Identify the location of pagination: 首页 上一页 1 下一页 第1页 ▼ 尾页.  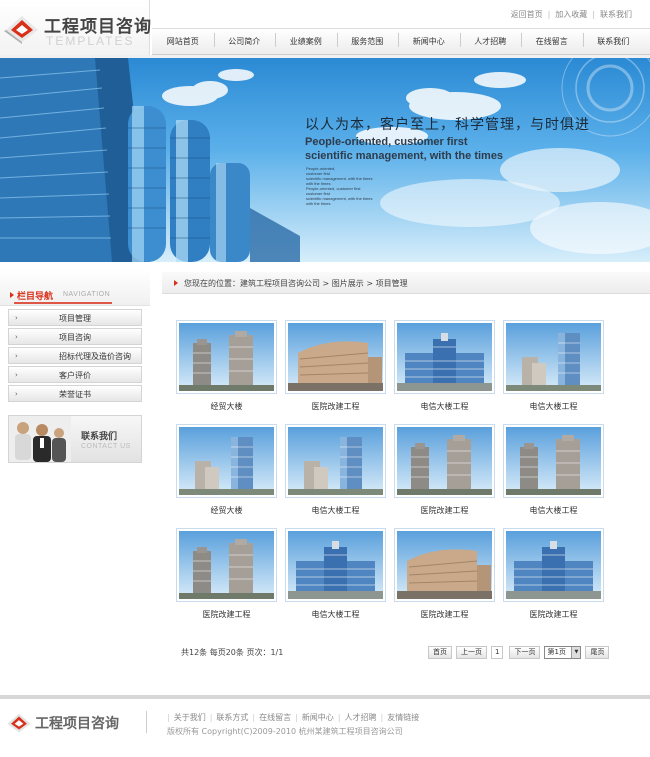
(520, 652).